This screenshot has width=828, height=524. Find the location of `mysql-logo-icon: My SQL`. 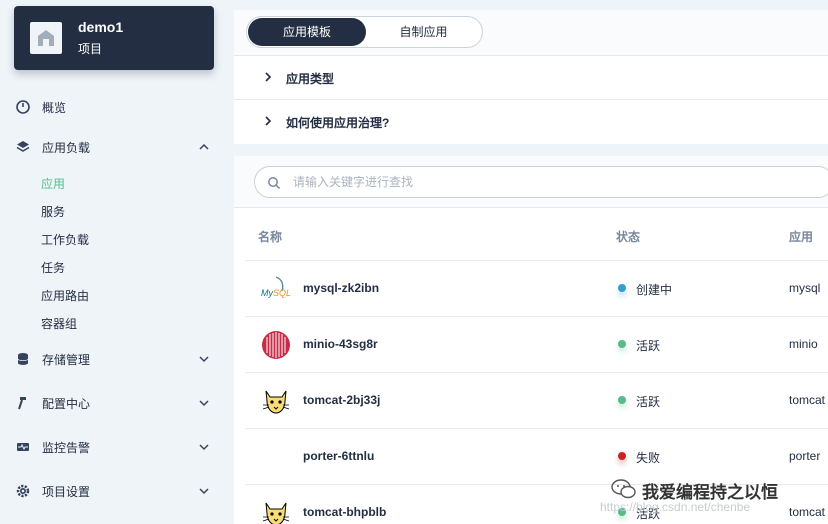

mysql-logo-icon: My SQL is located at coordinates (276, 287).